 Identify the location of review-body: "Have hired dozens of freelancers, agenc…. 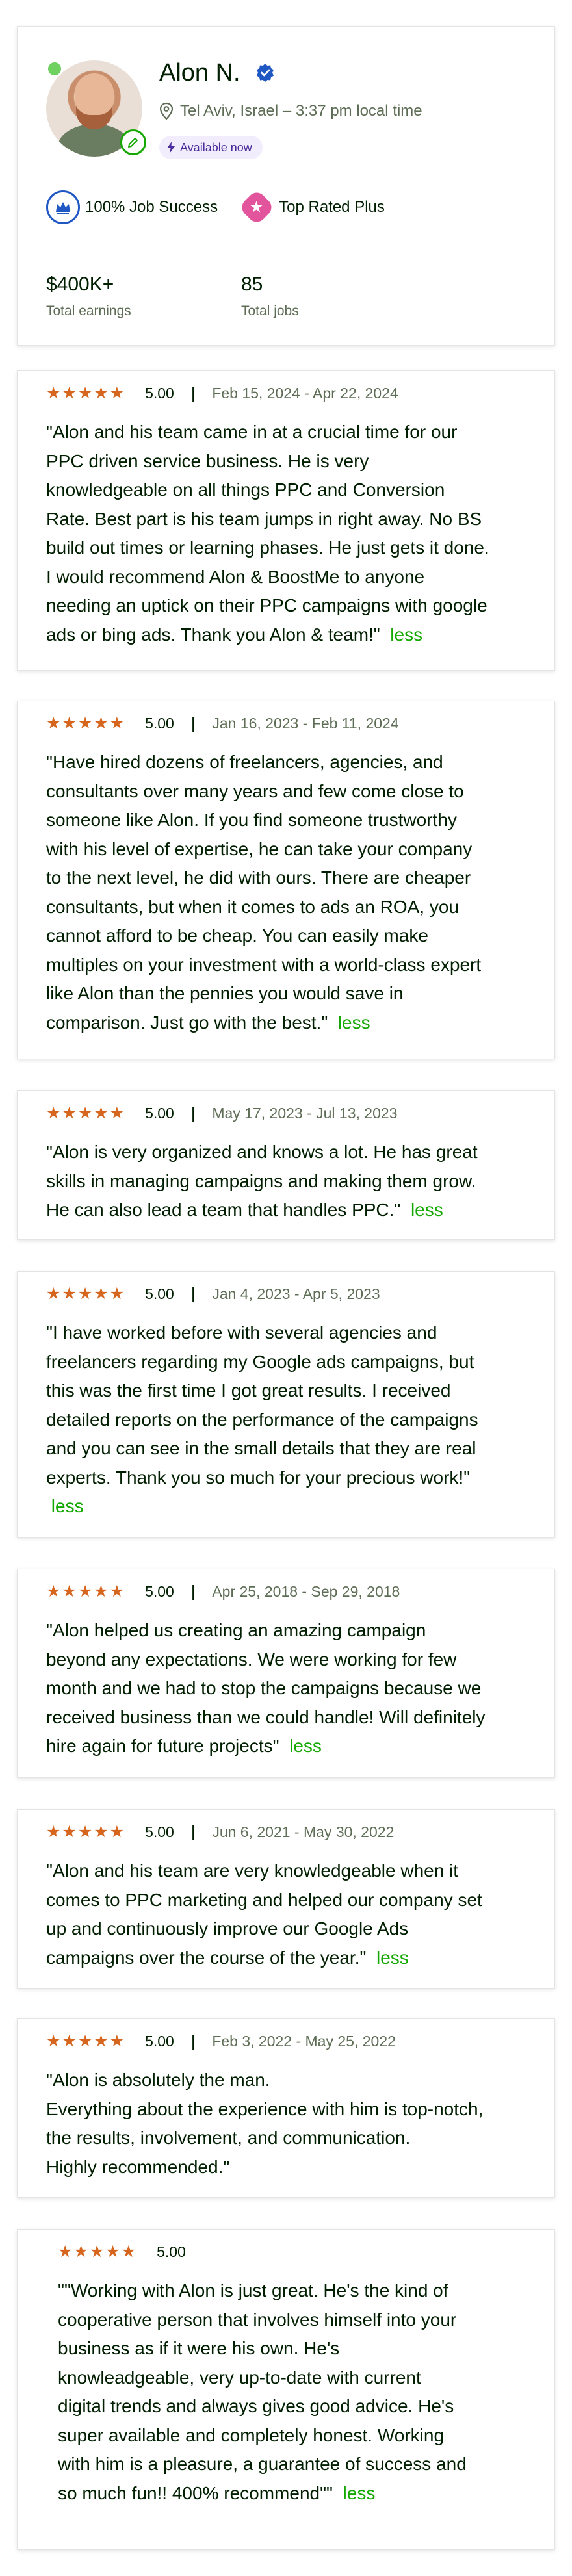
(264, 892).